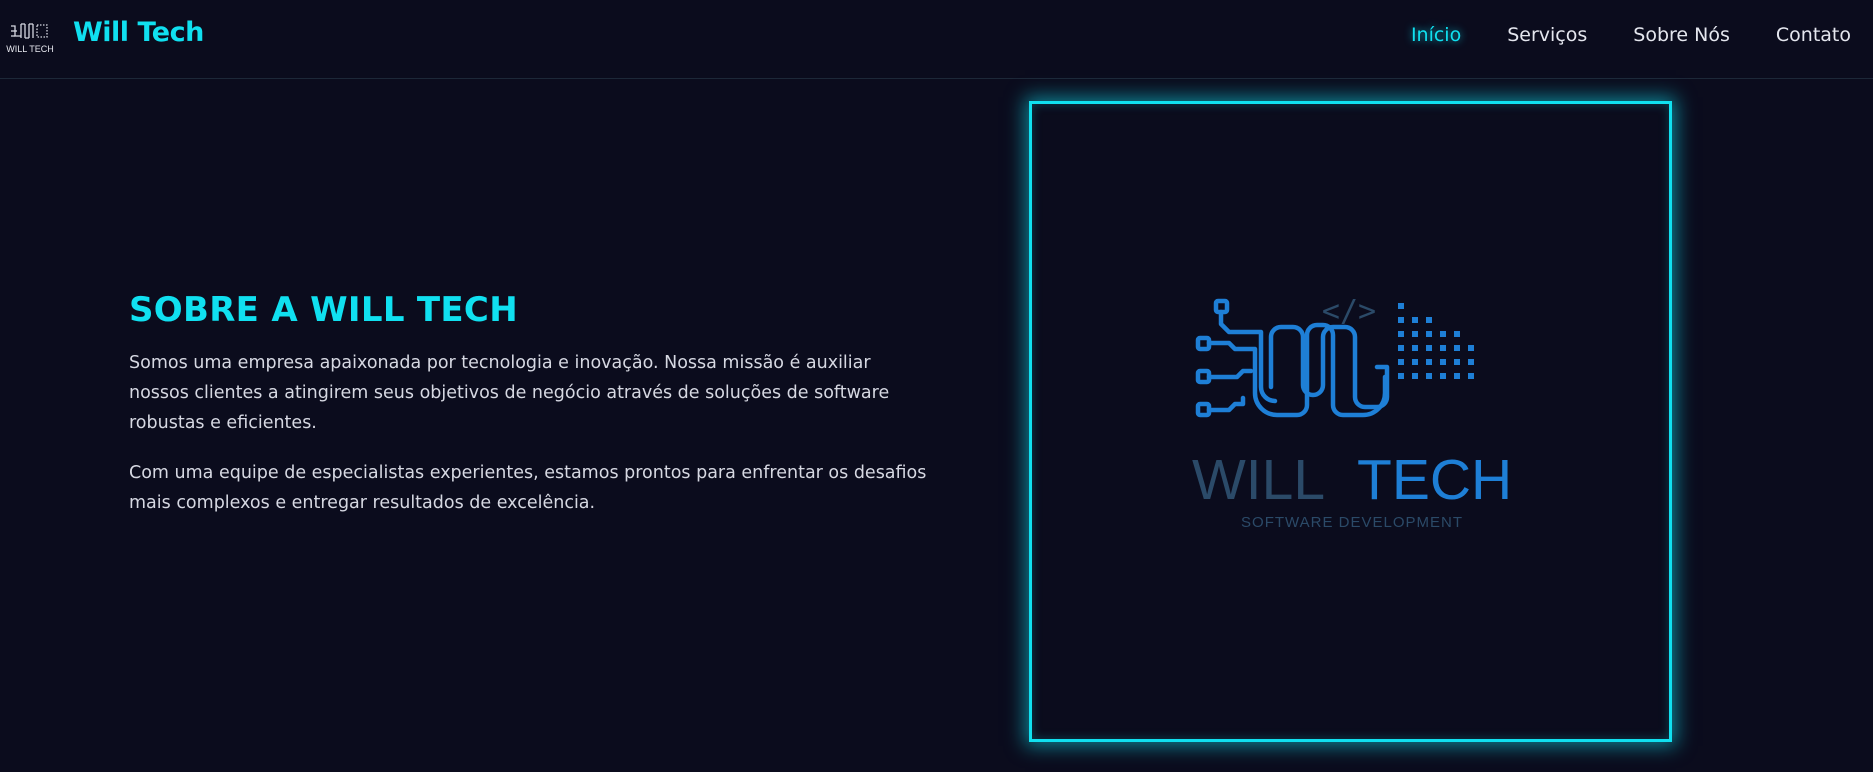 This screenshot has height=772, width=1873. What do you see at coordinates (1349, 311) in the screenshot?
I see `code-tag-text: </>` at bounding box center [1349, 311].